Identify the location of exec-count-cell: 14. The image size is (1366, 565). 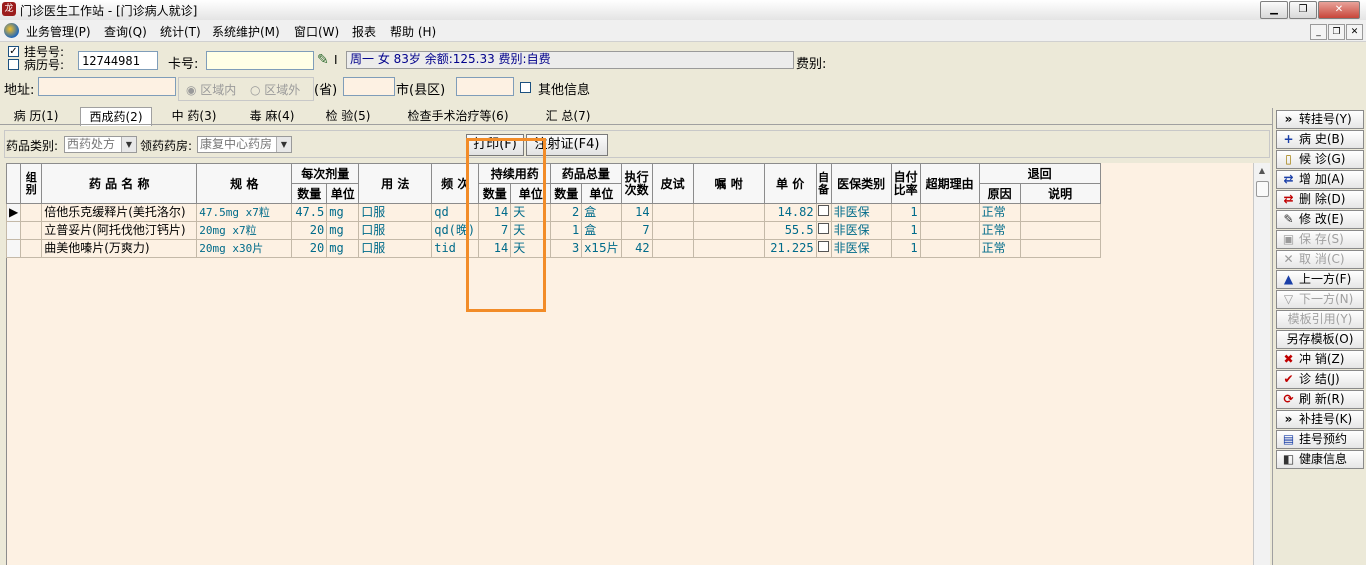
(636, 212).